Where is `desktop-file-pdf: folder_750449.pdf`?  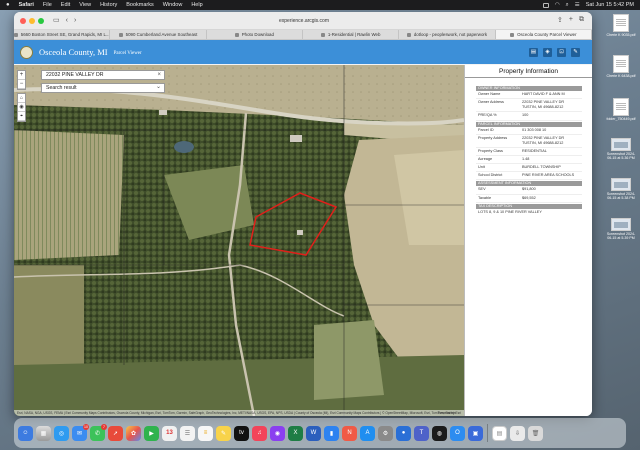
desktop-file-pdf: folder_750449.pdf is located at coordinates (621, 109).